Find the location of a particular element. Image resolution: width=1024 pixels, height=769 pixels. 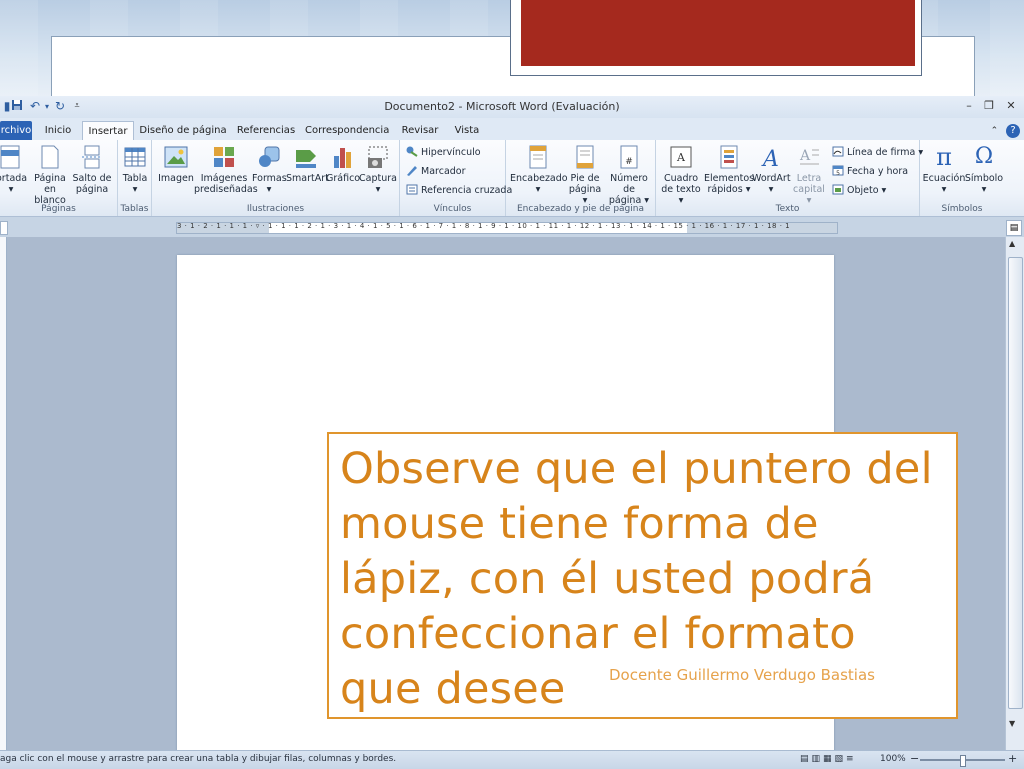

salto-label-1: Salto de is located at coordinates (92, 178).